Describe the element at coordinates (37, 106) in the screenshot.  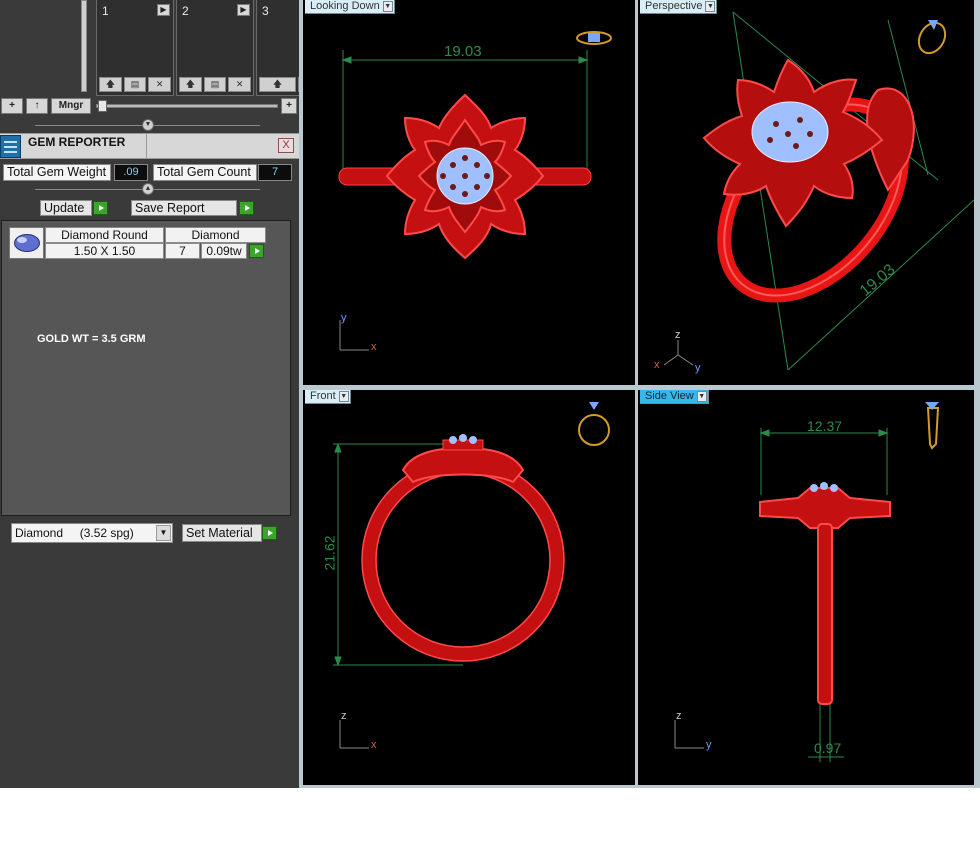
I see `up-button: ↑` at that location.